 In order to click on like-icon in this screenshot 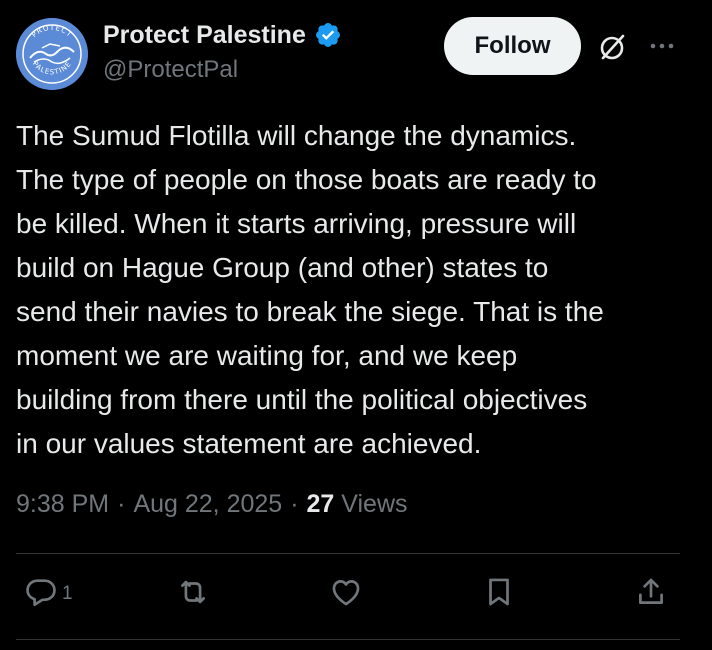, I will do `click(346, 592)`.